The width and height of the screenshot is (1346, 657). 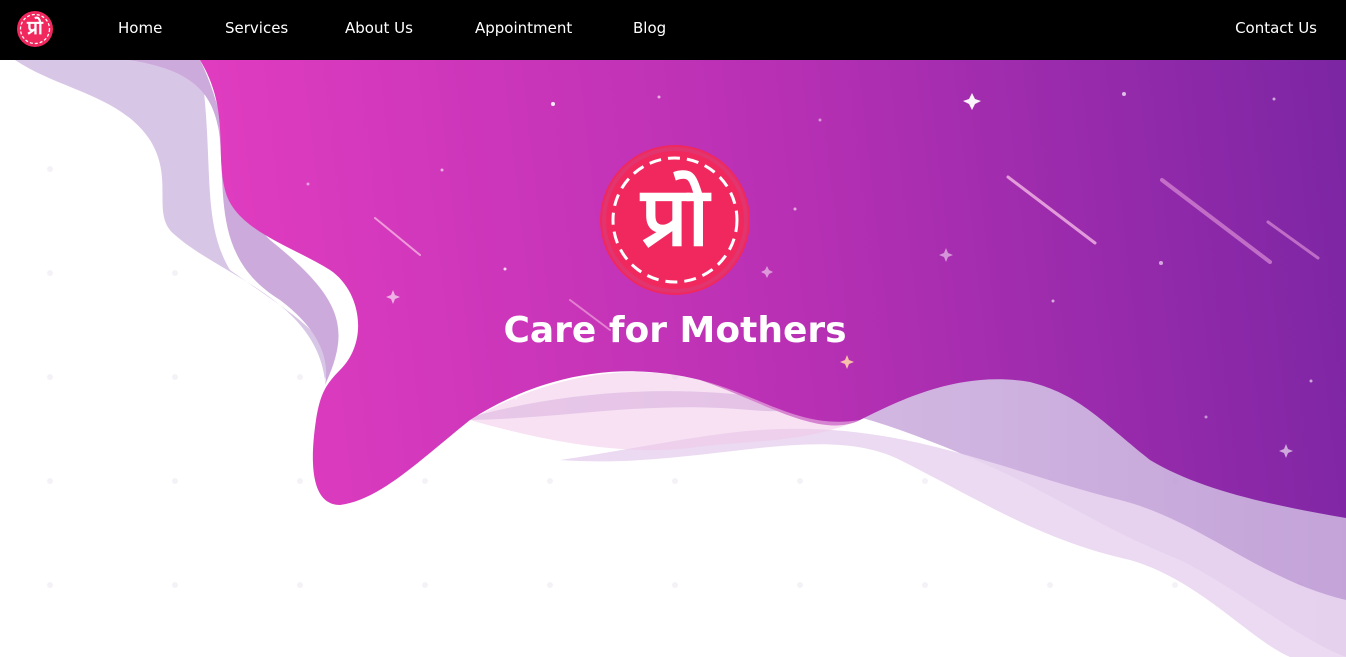 I want to click on hero-title: Care for Mothers, so click(x=675, y=330).